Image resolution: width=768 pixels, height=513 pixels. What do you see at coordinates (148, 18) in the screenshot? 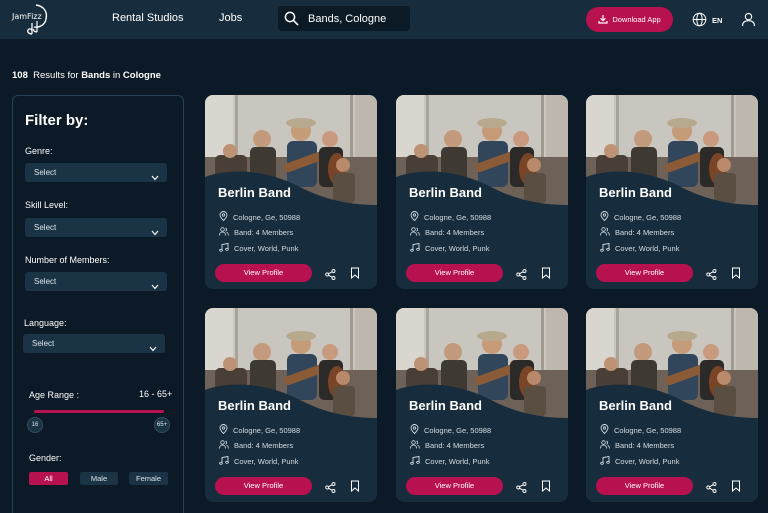
I see `nav-rental-studios: Rental Studios` at bounding box center [148, 18].